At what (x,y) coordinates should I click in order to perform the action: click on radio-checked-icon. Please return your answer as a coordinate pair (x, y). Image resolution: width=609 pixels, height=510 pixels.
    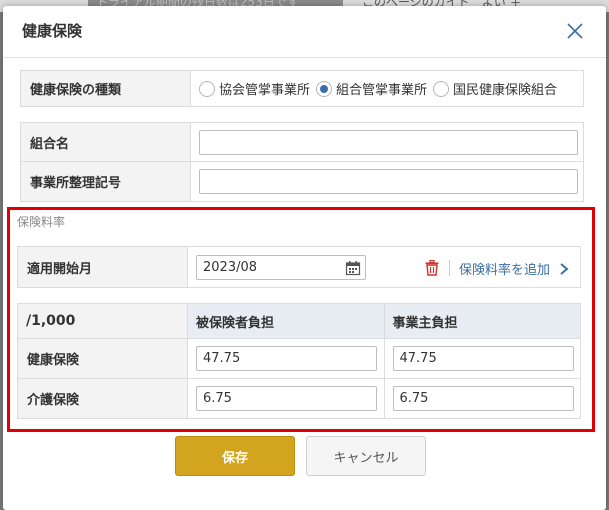
    Looking at the image, I should click on (324, 88).